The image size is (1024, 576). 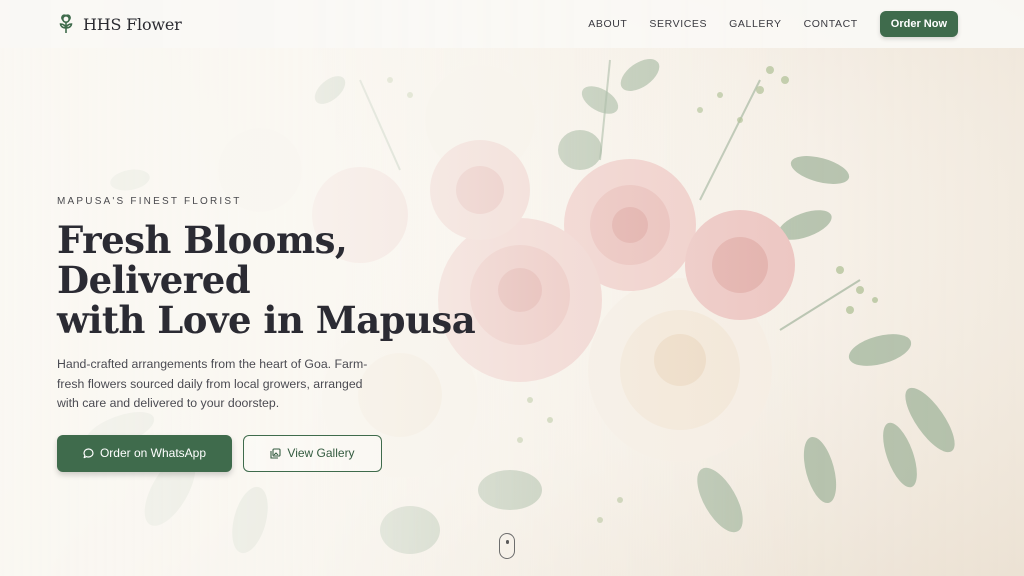 What do you see at coordinates (149, 201) in the screenshot?
I see `hero-eyebrow: MAPUSA'S FINEST FLORIST` at bounding box center [149, 201].